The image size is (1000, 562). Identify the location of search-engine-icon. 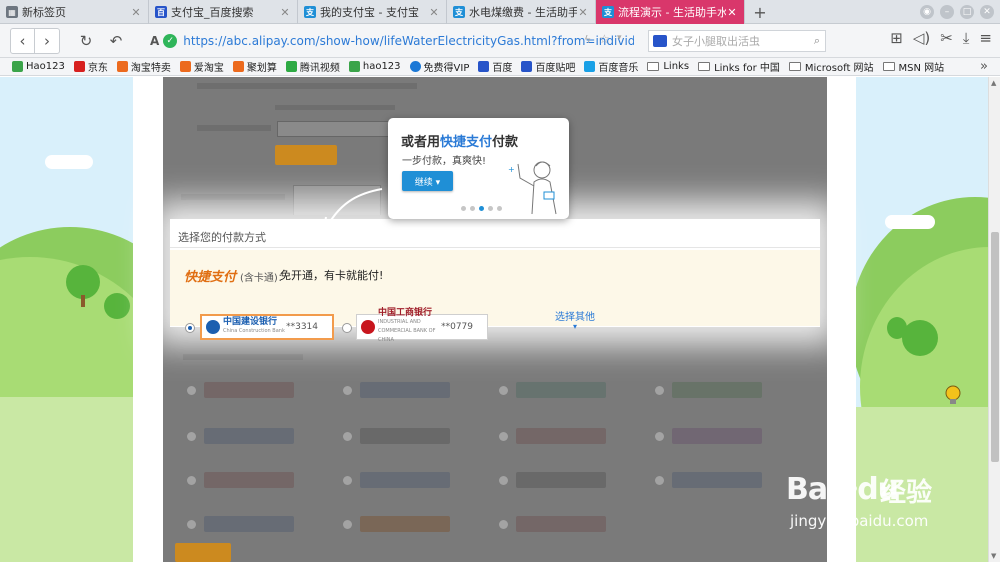
(660, 41).